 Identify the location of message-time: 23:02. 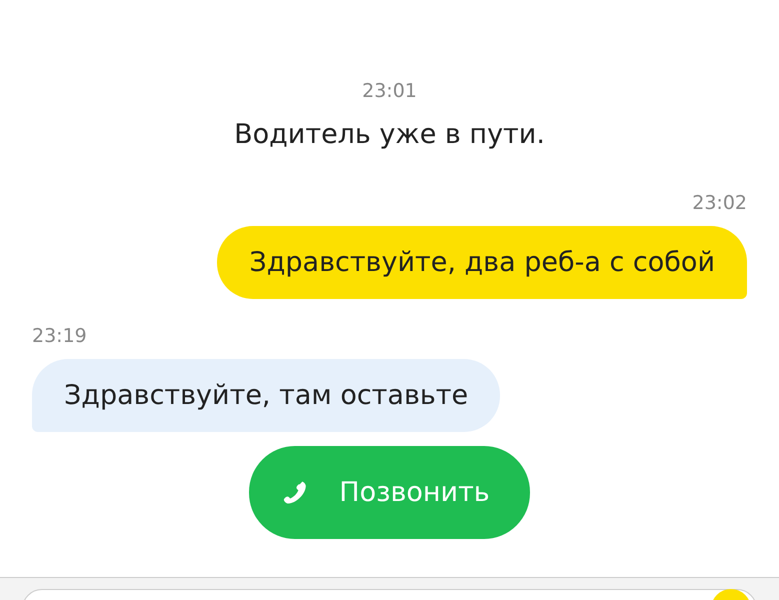
(719, 203).